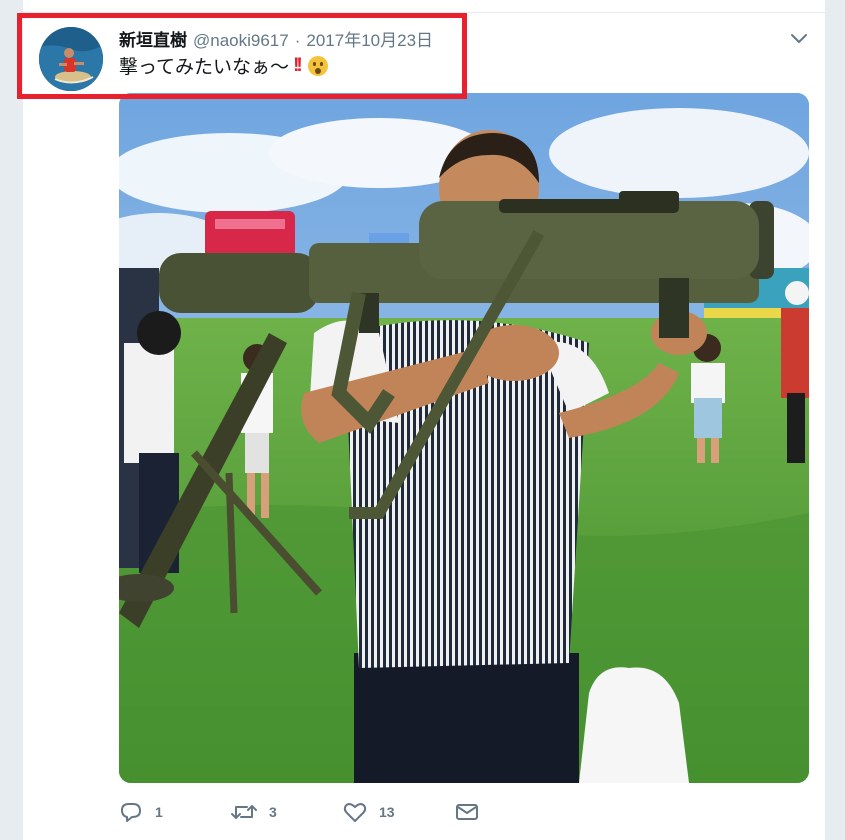 The image size is (845, 840). I want to click on direct-message-button, so click(511, 812).